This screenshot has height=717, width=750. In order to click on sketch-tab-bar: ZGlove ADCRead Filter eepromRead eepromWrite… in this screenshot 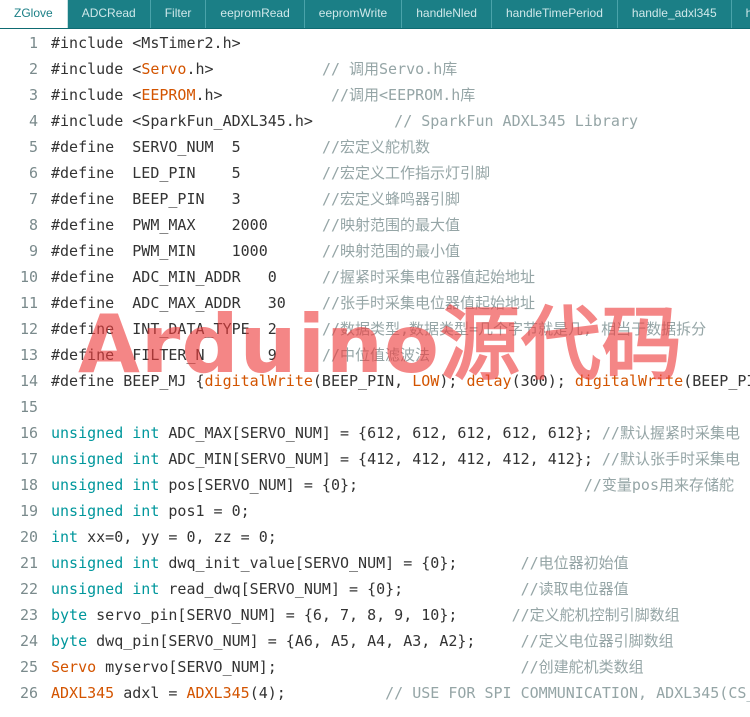, I will do `click(375, 14)`.